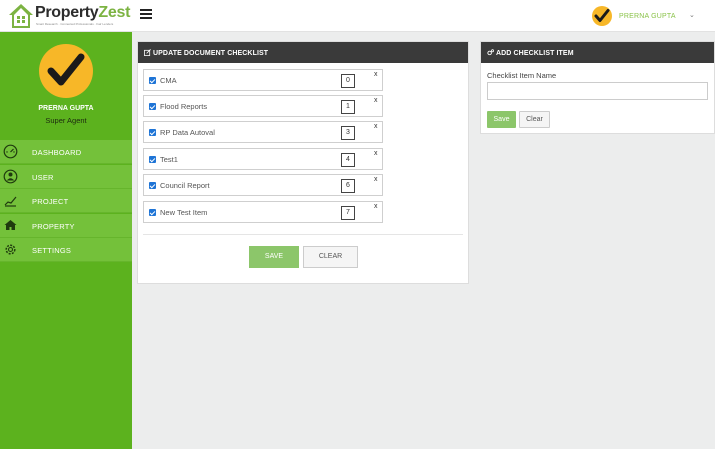 This screenshot has width=715, height=449. Describe the element at coordinates (597, 91) in the screenshot. I see `checklist-item-name-input` at that location.